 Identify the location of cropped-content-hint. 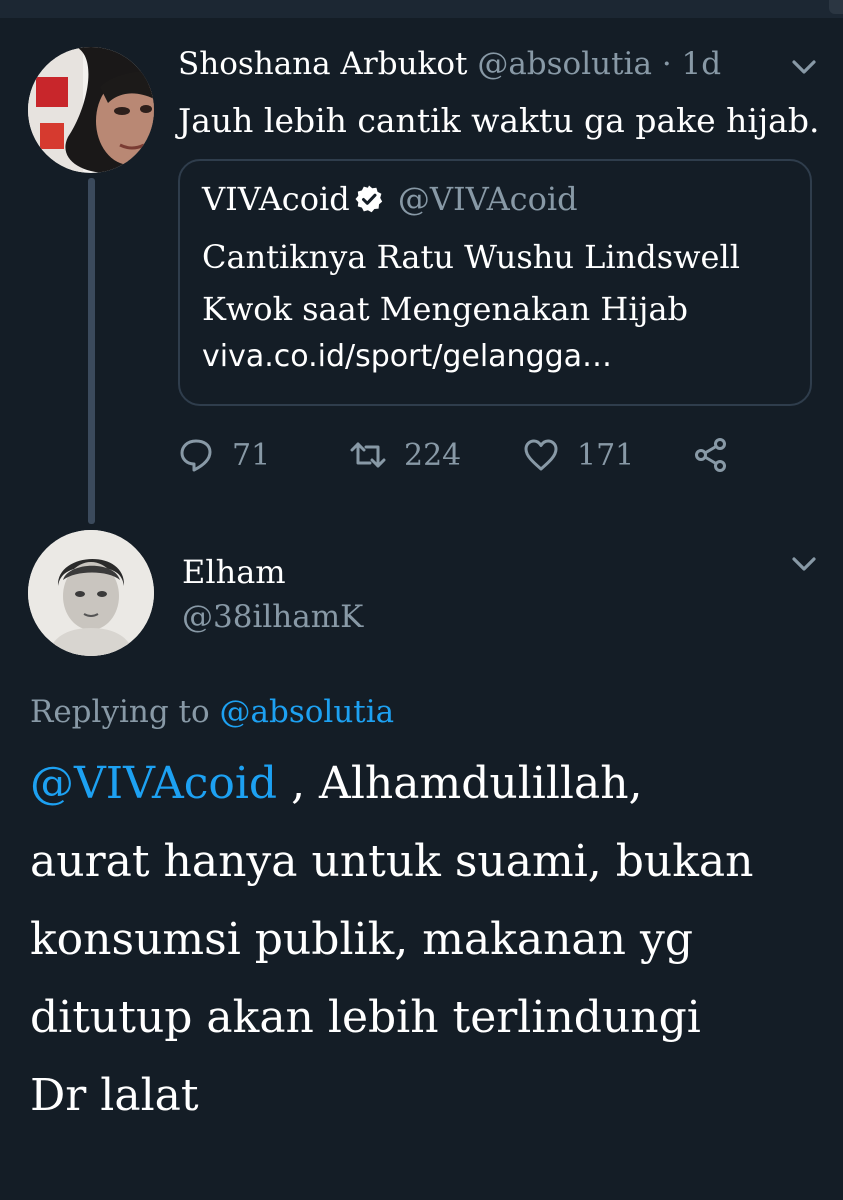
(130, 1195).